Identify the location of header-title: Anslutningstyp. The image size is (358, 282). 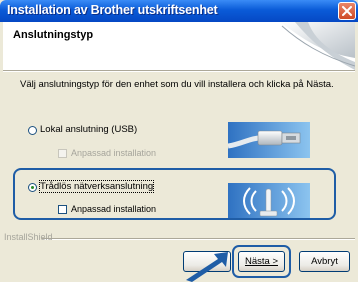
(53, 35).